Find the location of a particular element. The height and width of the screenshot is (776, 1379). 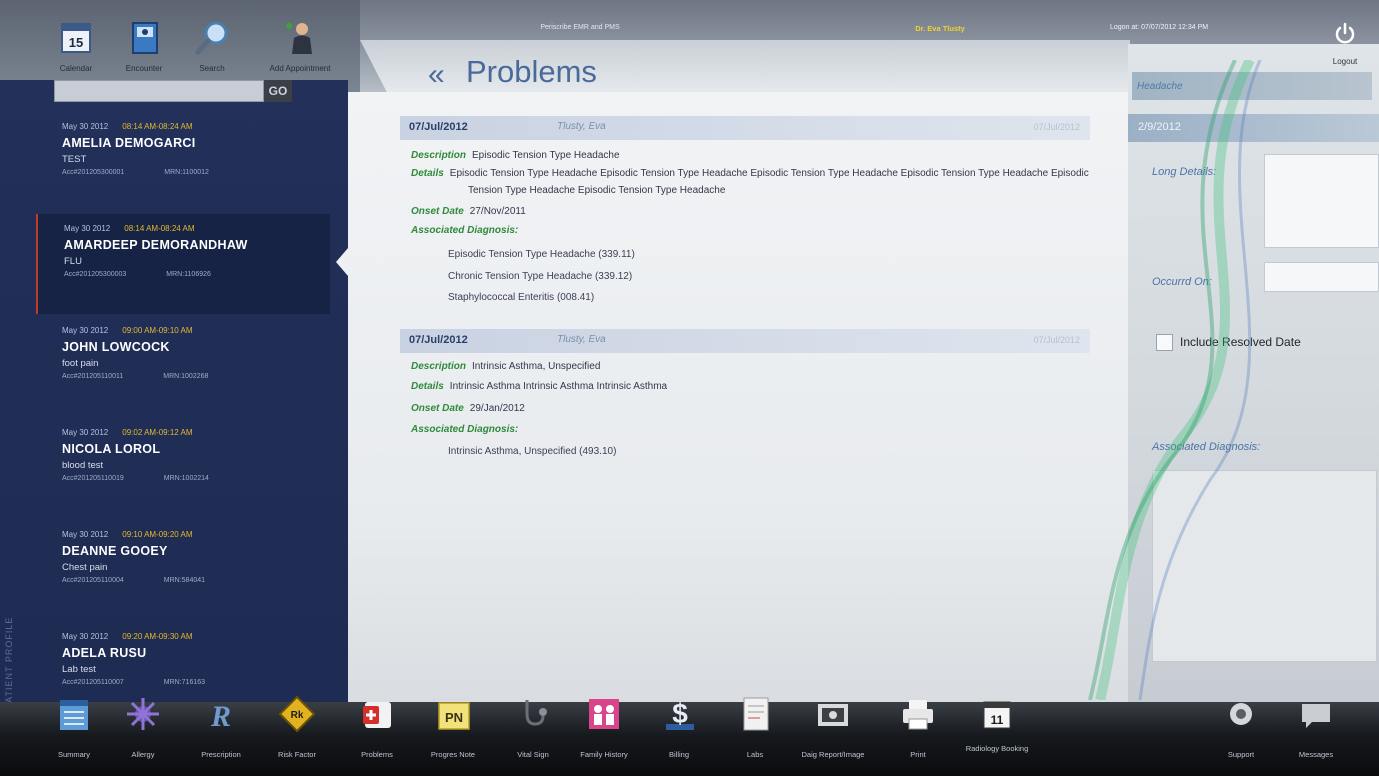

family-history-icon is located at coordinates (604, 714).